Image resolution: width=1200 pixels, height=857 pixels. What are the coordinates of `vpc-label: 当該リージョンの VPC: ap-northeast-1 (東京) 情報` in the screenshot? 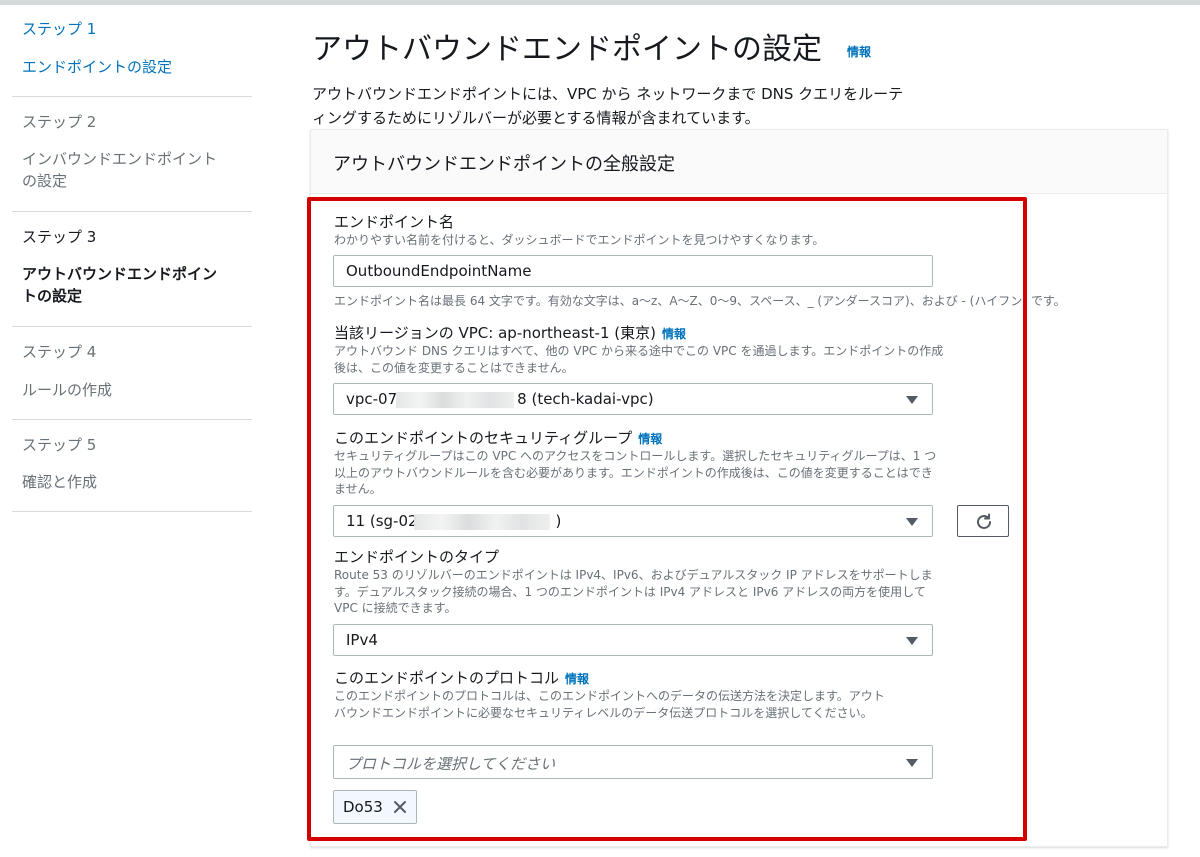 It's located at (510, 332).